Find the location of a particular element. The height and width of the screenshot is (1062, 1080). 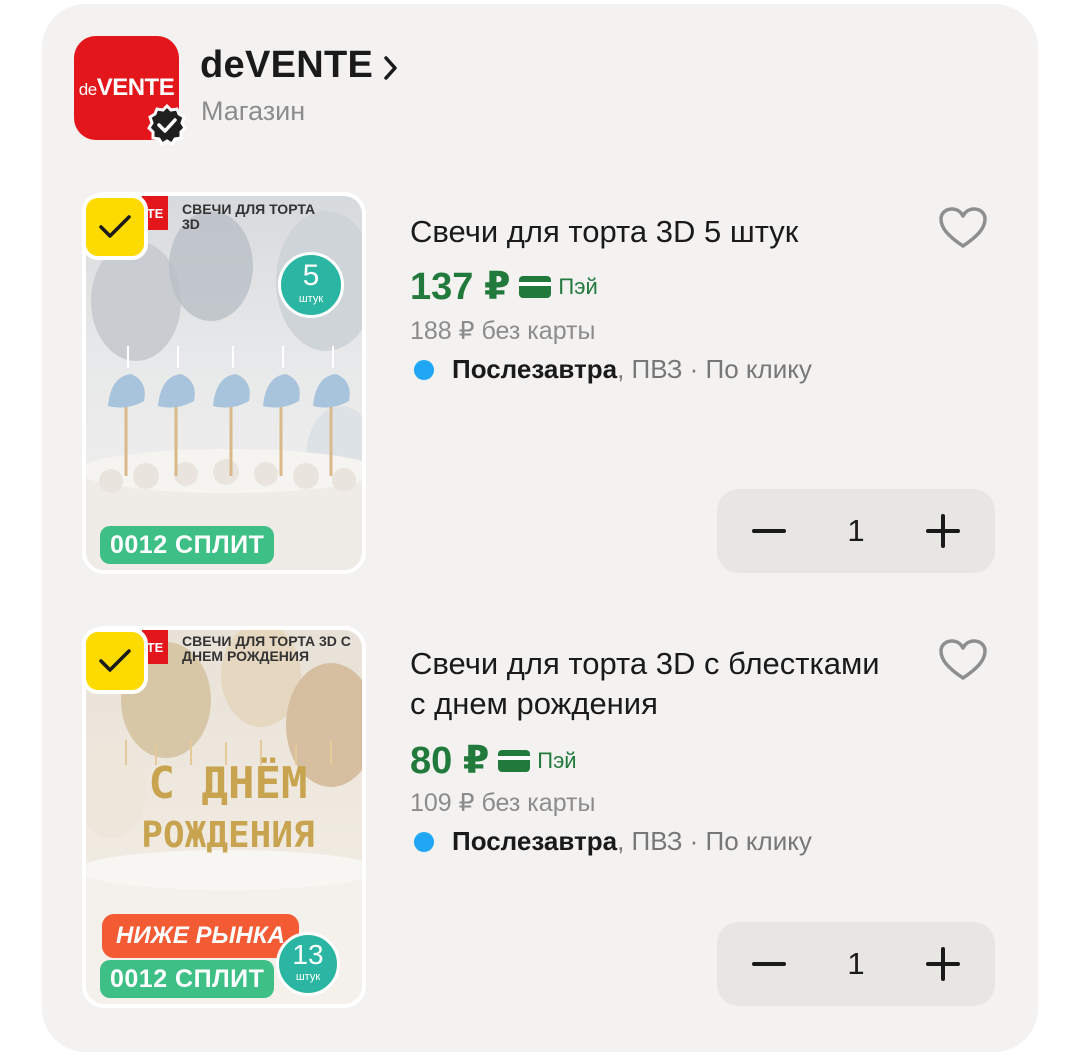

old-price: 188 ₽ без карты is located at coordinates (503, 331).